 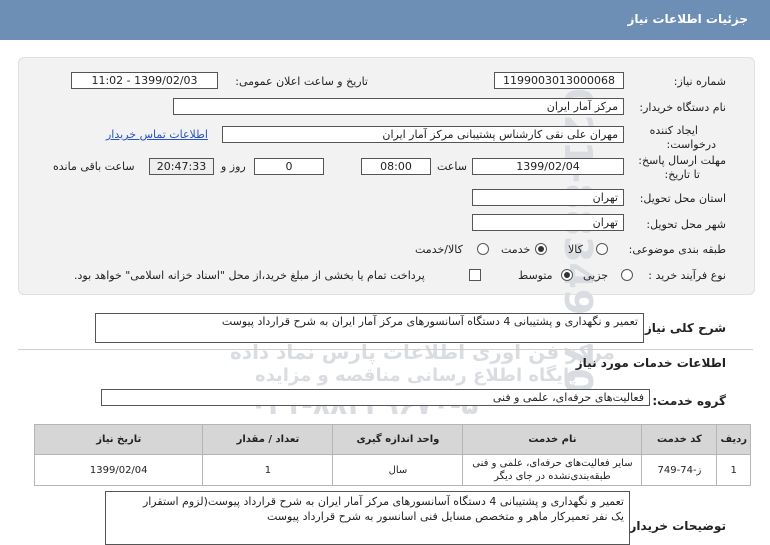 I want to click on deadline-time-field: 08:00, so click(x=396, y=166).